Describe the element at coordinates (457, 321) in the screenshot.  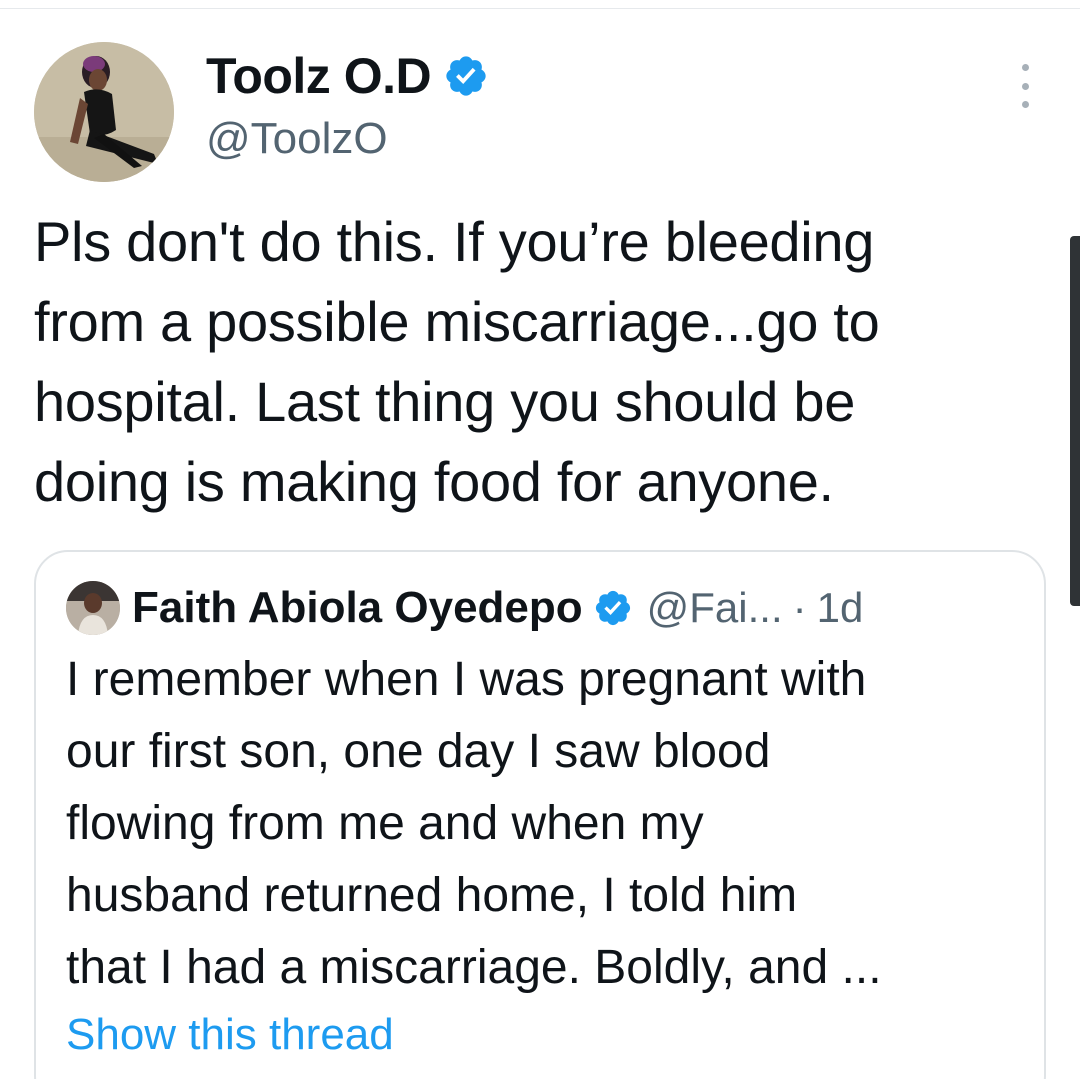
I see `tweet-text-line: from a possible miscarriage...go to` at that location.